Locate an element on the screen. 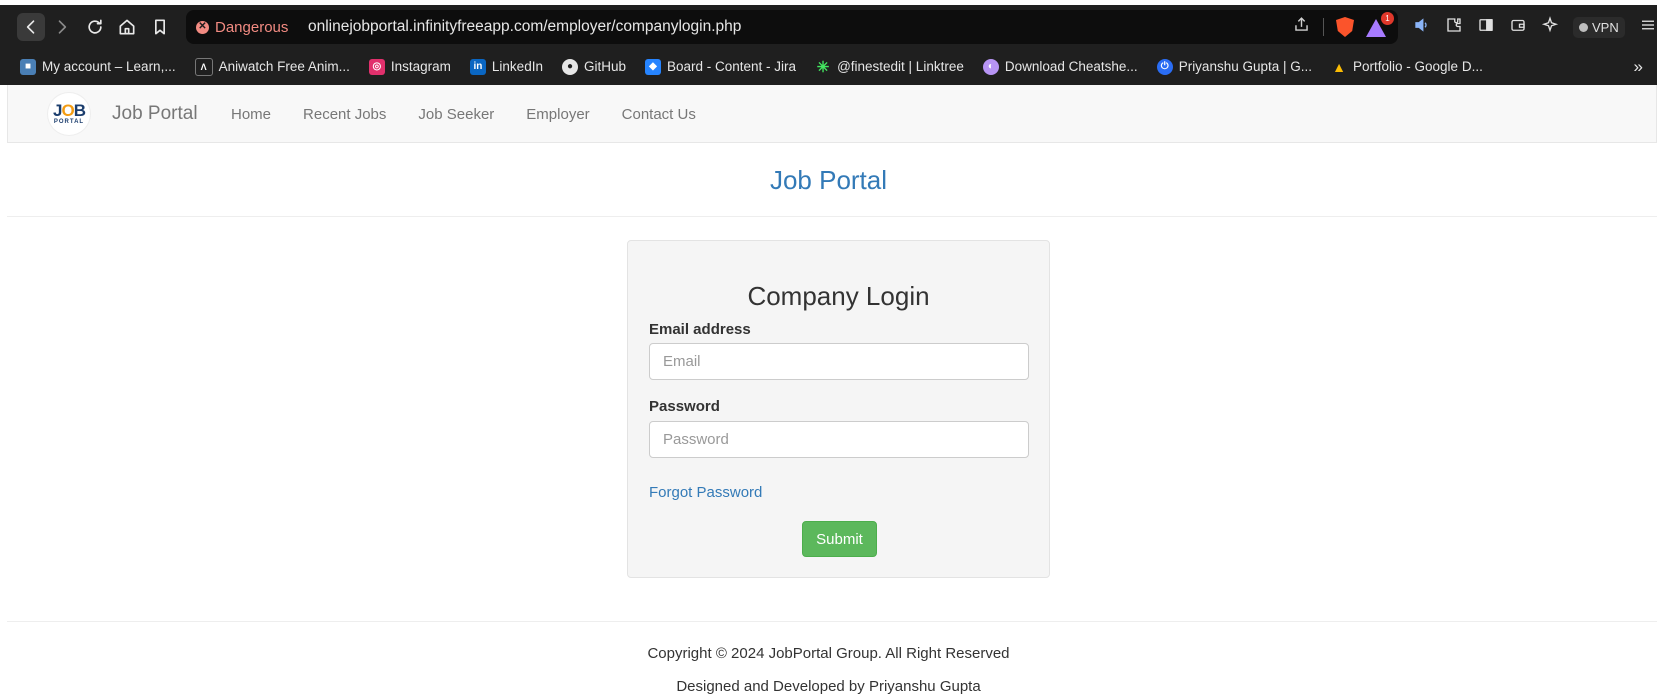  chevron-left-icon is located at coordinates (30, 27).